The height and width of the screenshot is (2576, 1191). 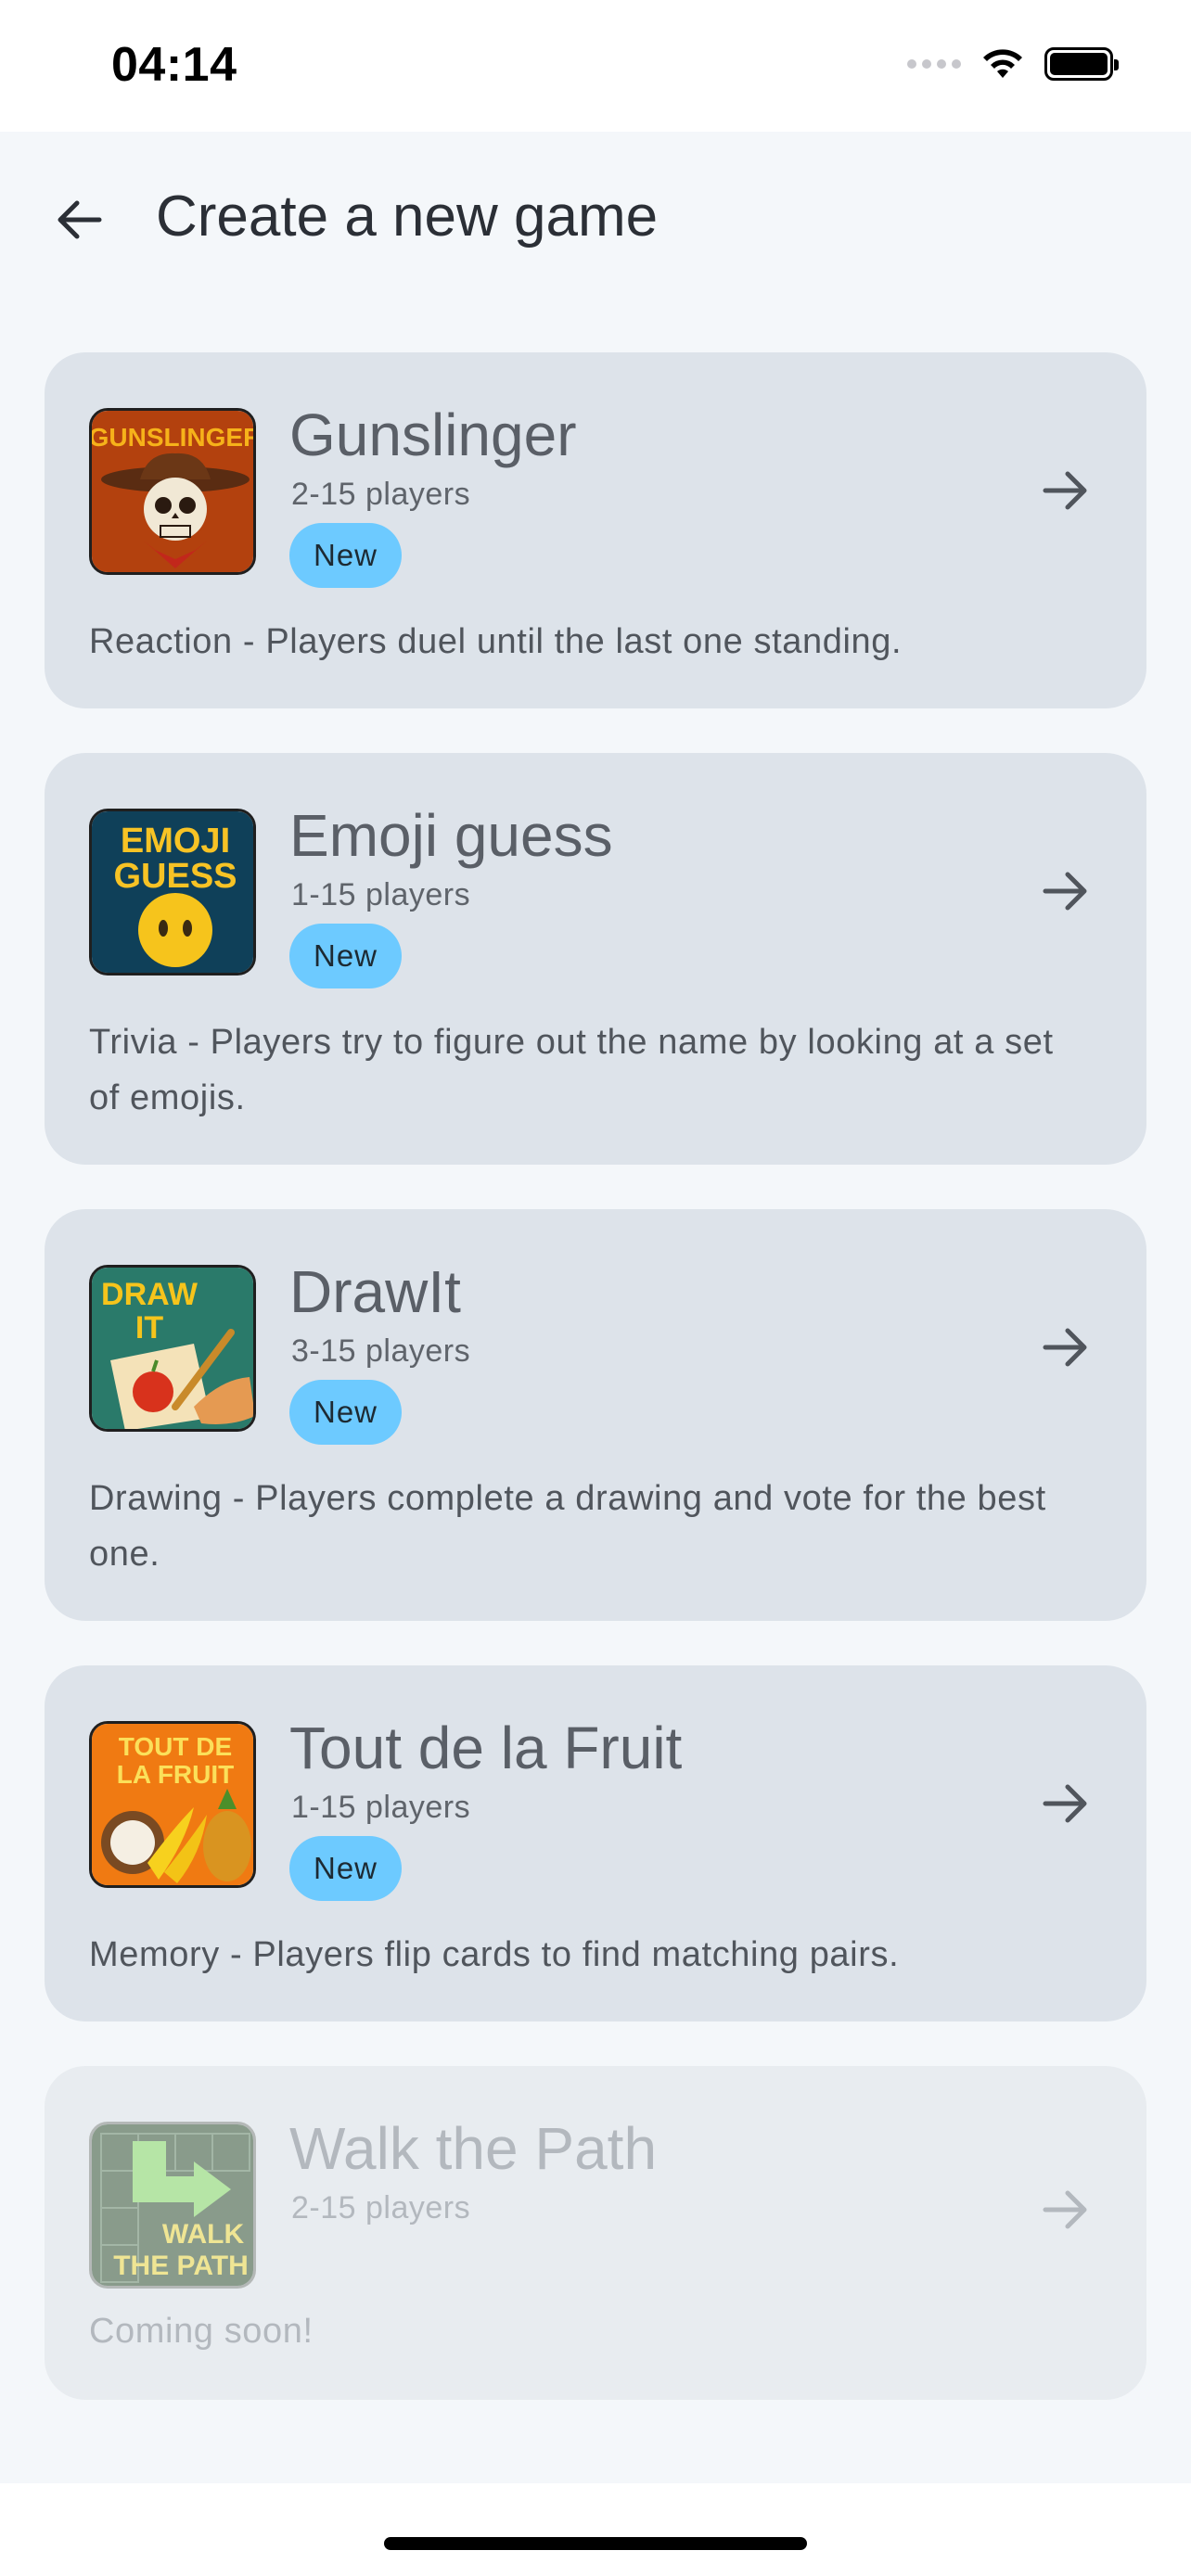 What do you see at coordinates (486, 1748) in the screenshot?
I see `game-name: Tout de la Fruit` at bounding box center [486, 1748].